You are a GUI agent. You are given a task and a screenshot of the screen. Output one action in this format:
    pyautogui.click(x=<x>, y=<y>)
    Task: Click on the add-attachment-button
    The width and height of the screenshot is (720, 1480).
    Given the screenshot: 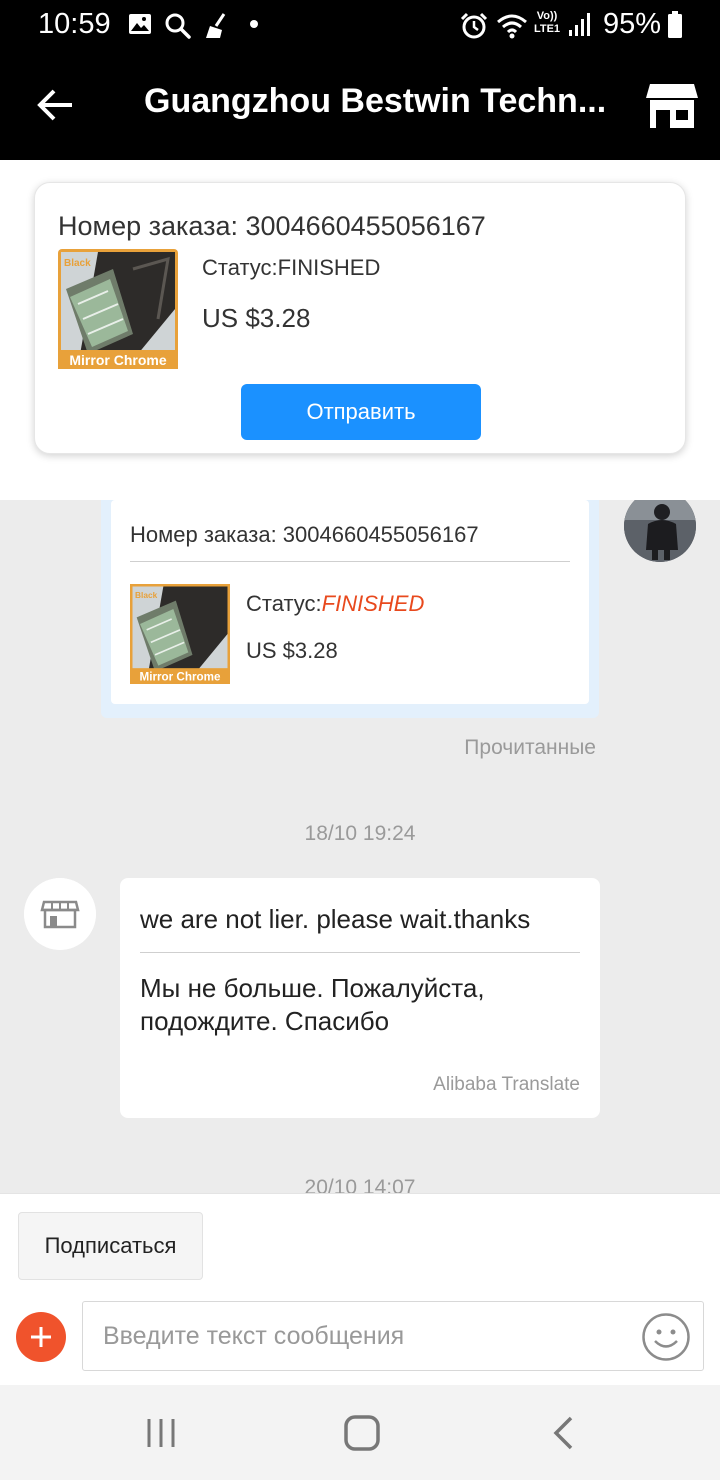 What is the action you would take?
    pyautogui.click(x=41, y=1337)
    